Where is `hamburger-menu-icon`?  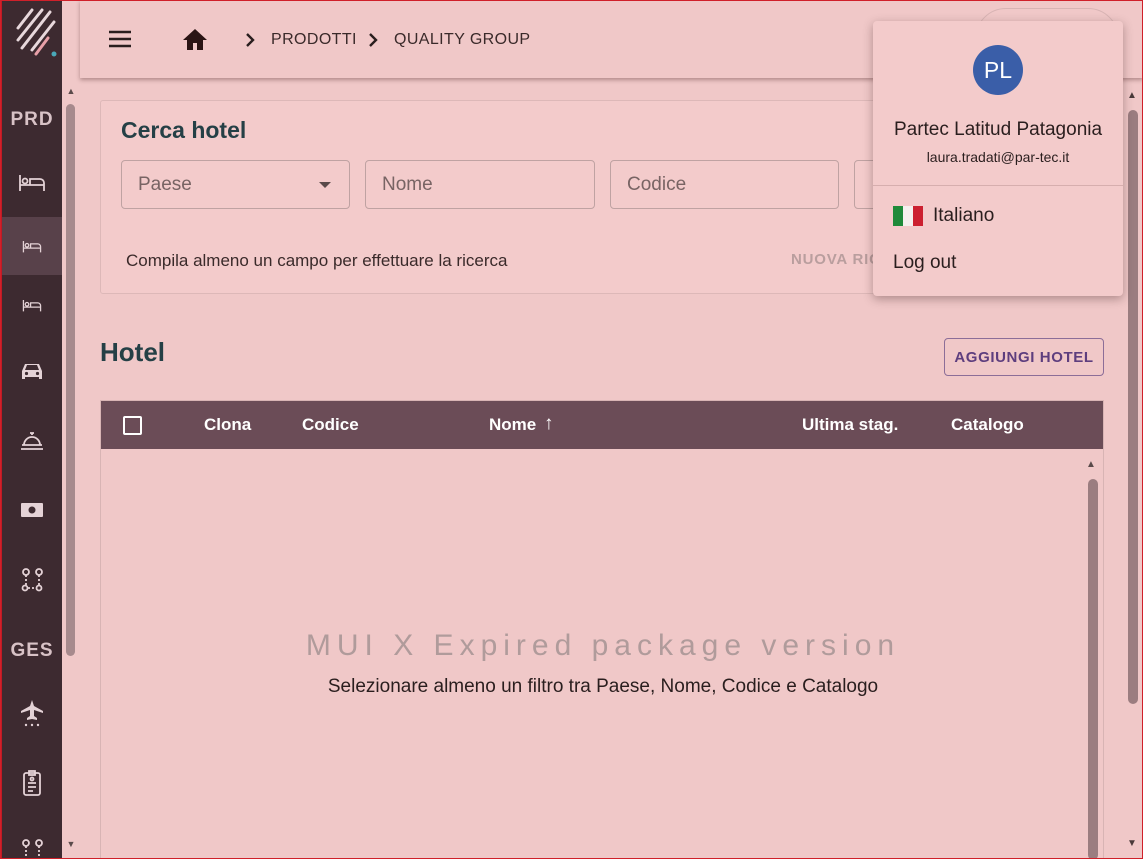 hamburger-menu-icon is located at coordinates (120, 39).